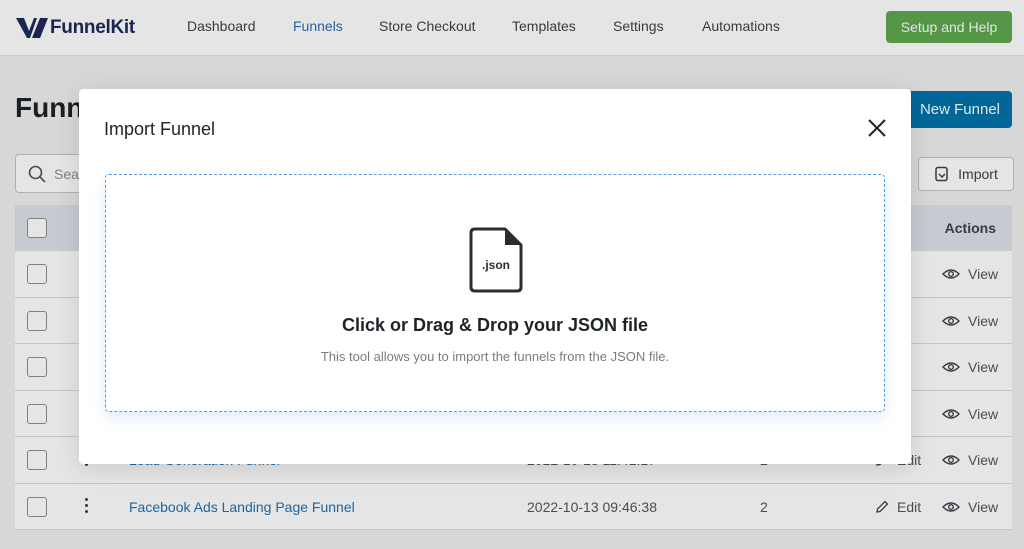  I want to click on dropzone-title: Click or Drag & Drop your JSON file, so click(495, 325).